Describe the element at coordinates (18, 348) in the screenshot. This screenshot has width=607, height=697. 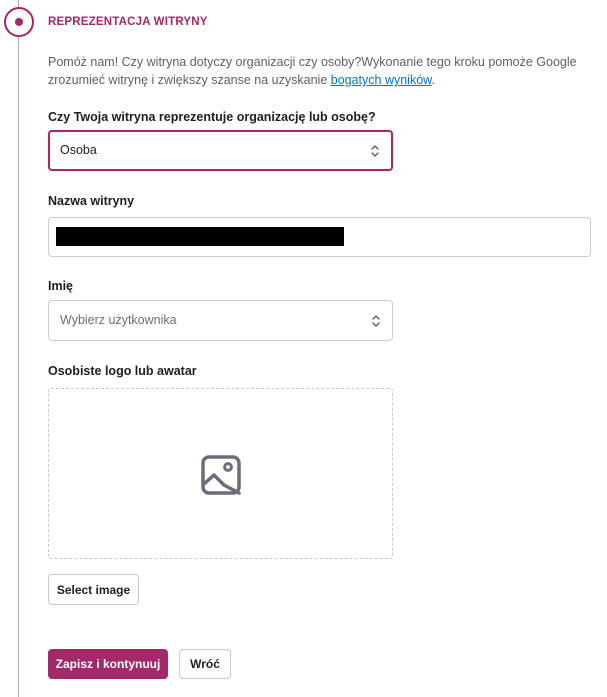
I see `timeline-line` at that location.